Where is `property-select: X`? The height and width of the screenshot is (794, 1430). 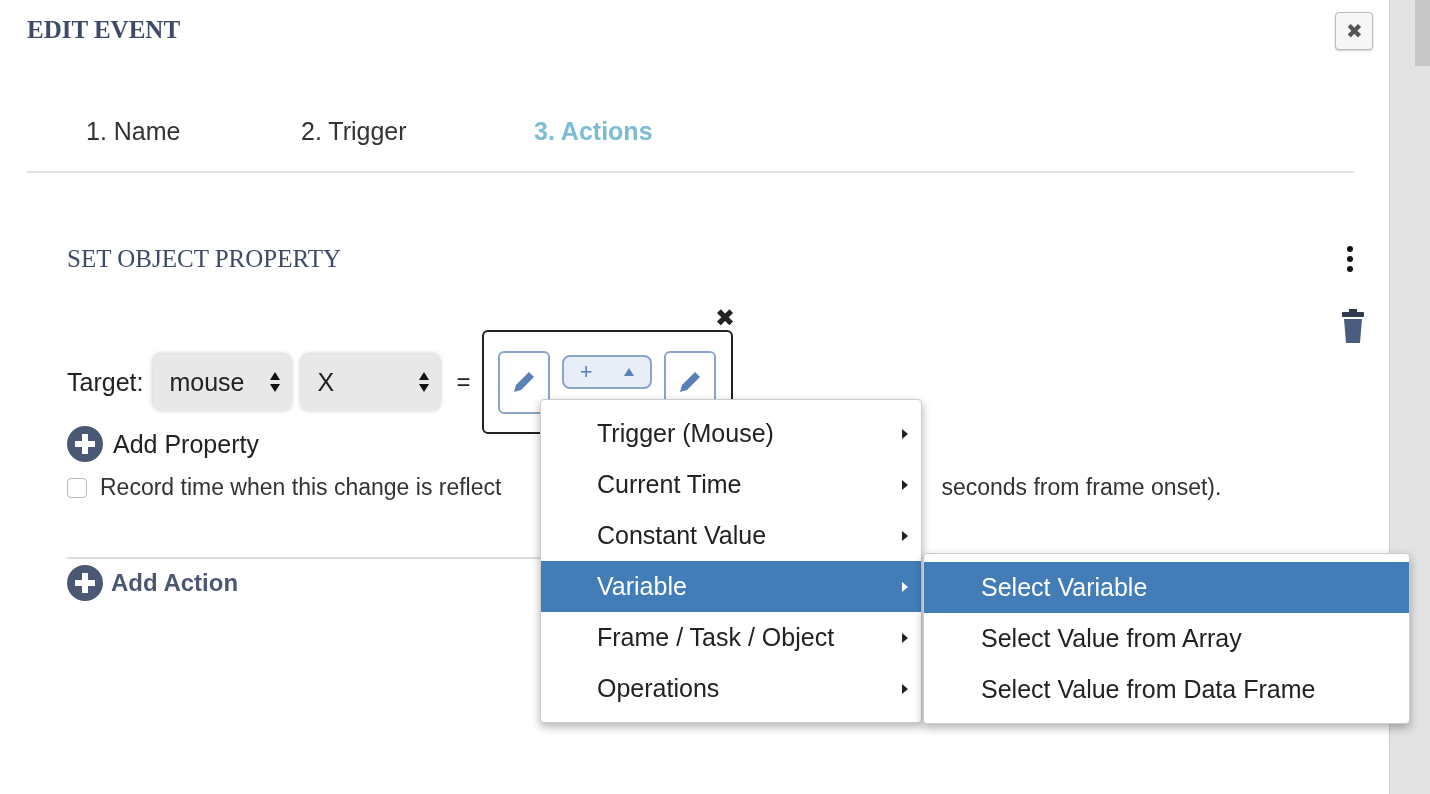 property-select: X is located at coordinates (371, 382).